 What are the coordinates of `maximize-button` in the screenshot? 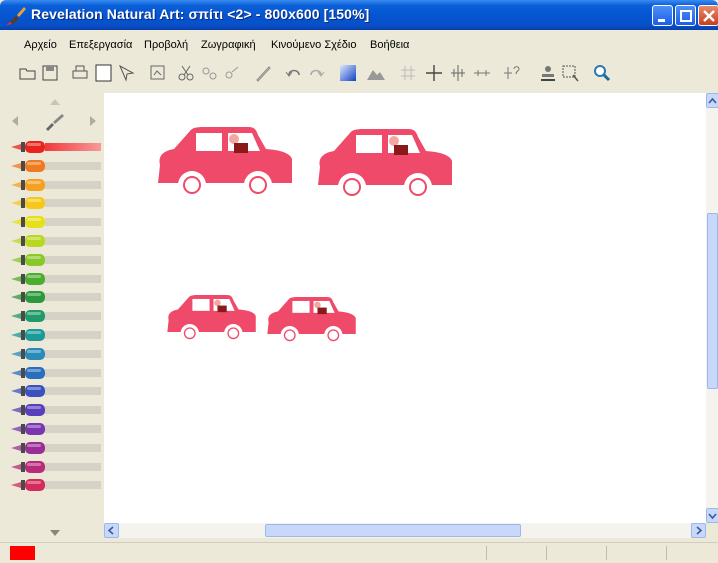 It's located at (685, 15).